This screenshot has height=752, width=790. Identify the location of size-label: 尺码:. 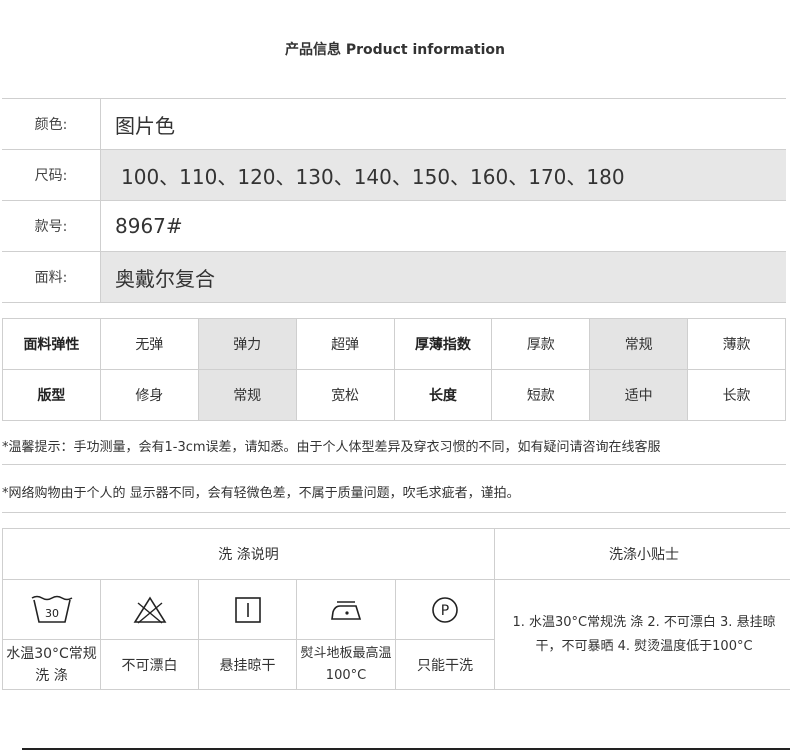
(51, 175).